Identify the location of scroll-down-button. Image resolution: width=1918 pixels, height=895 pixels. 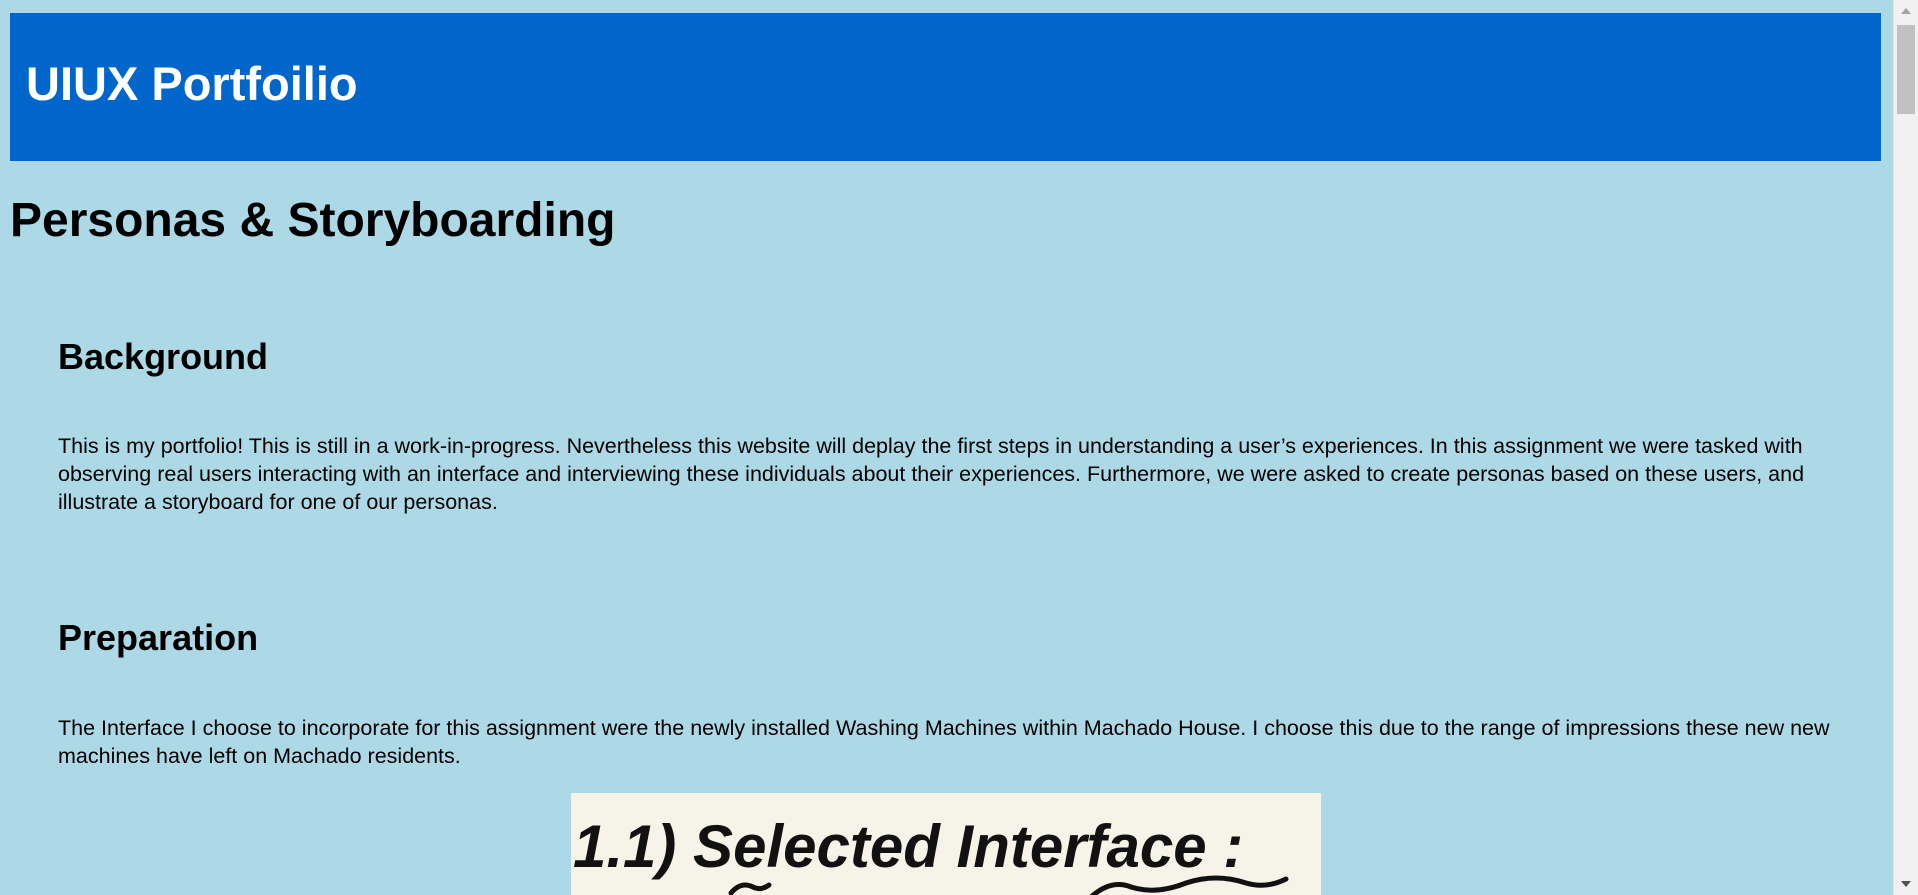
(1906, 884).